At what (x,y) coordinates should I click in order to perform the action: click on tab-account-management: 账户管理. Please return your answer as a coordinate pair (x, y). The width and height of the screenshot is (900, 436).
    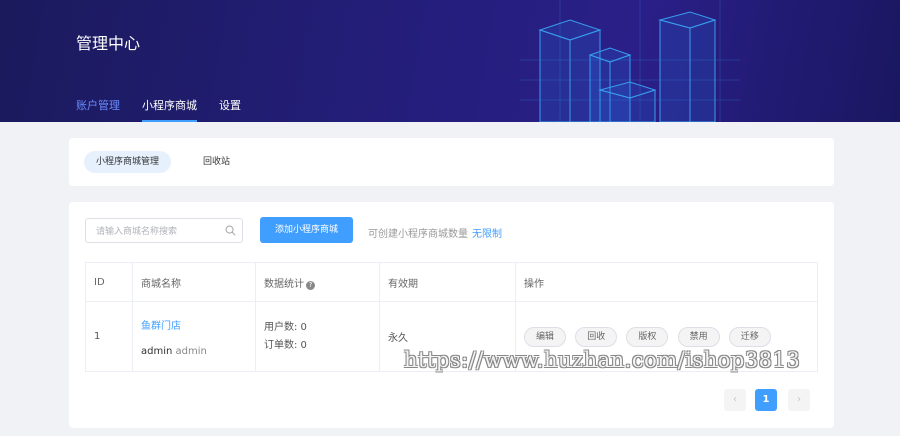
    Looking at the image, I should click on (98, 110).